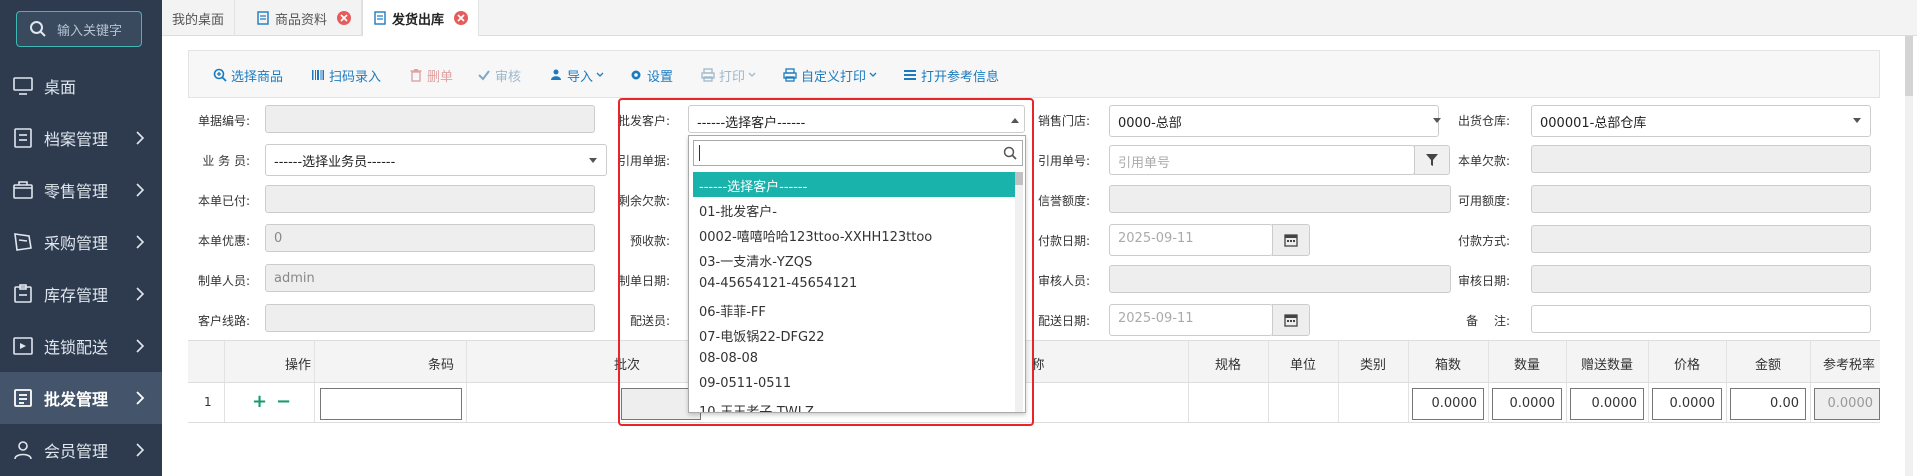 The width and height of the screenshot is (1917, 476). Describe the element at coordinates (199, 18) in the screenshot. I see `tab-my-desktop: 我的桌面` at that location.